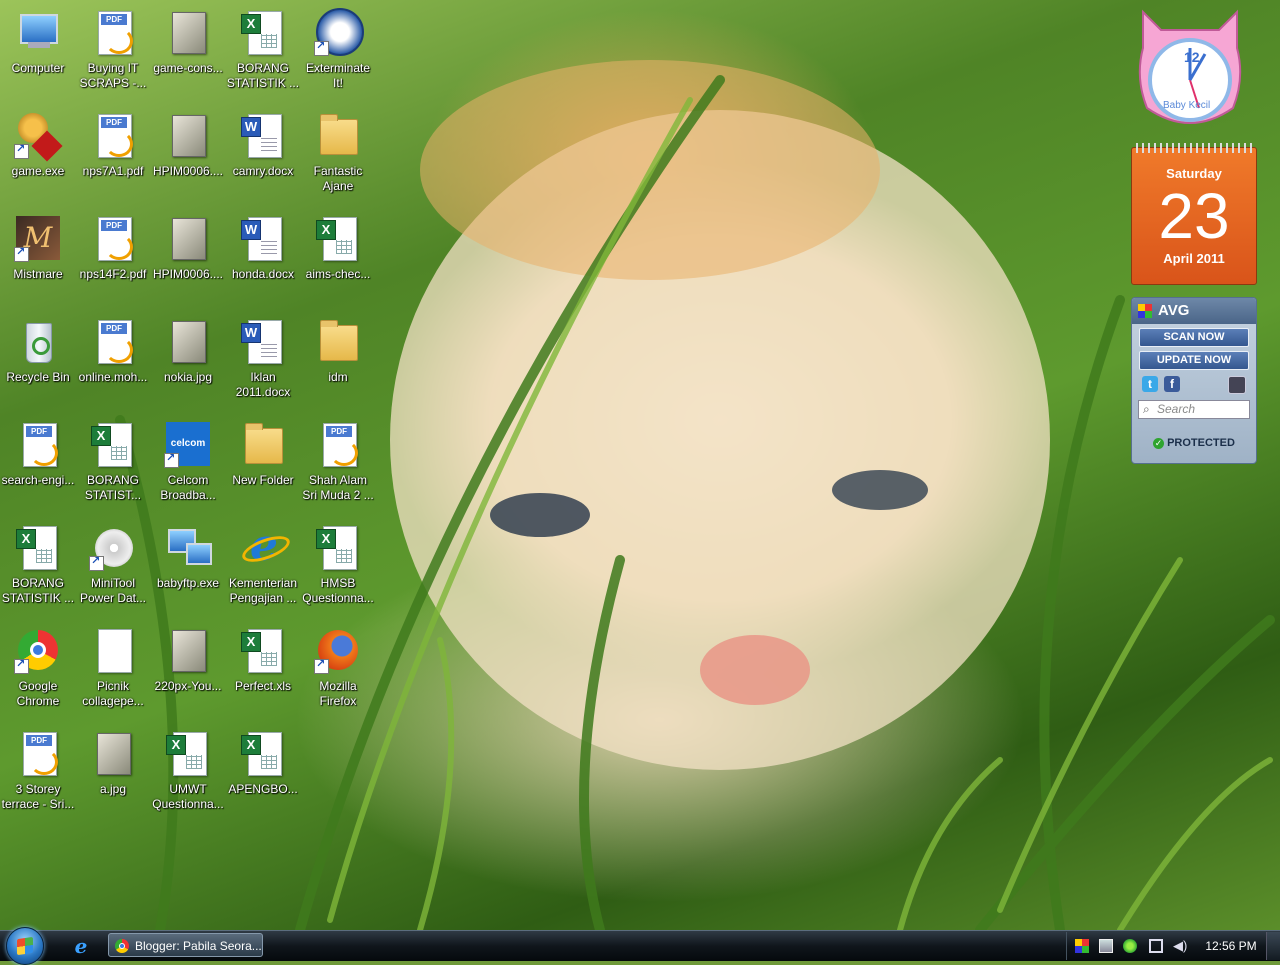 This screenshot has height=965, width=1280. I want to click on update-now-button: UPDATE NOW, so click(1194, 360).